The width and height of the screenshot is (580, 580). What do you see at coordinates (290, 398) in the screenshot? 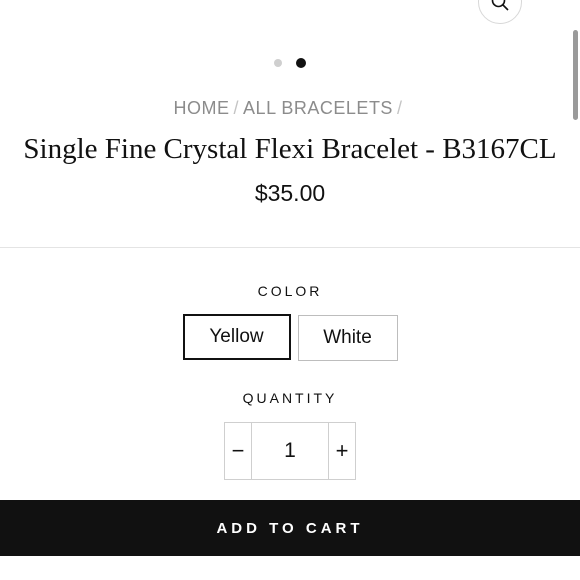
I see `quantity-label: QUANTITY` at bounding box center [290, 398].